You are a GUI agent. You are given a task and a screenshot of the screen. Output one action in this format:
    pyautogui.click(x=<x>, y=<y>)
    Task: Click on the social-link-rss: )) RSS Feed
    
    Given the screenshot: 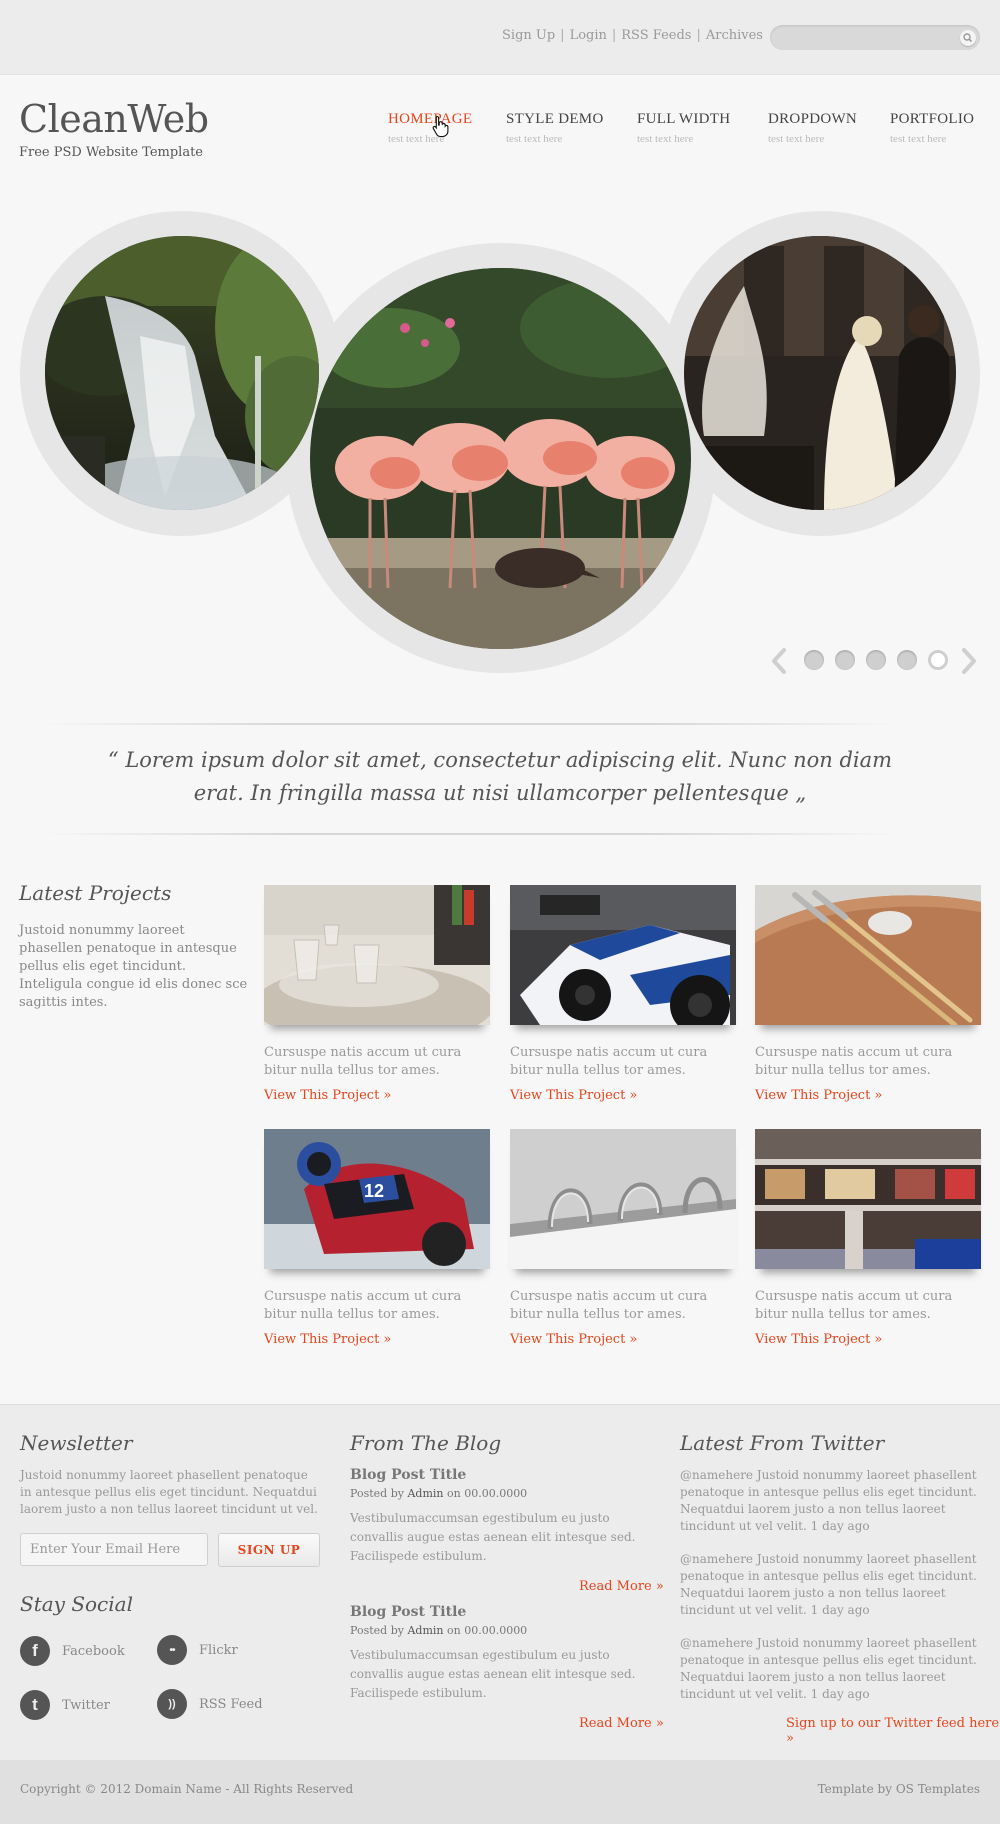 What is the action you would take?
    pyautogui.click(x=210, y=1704)
    